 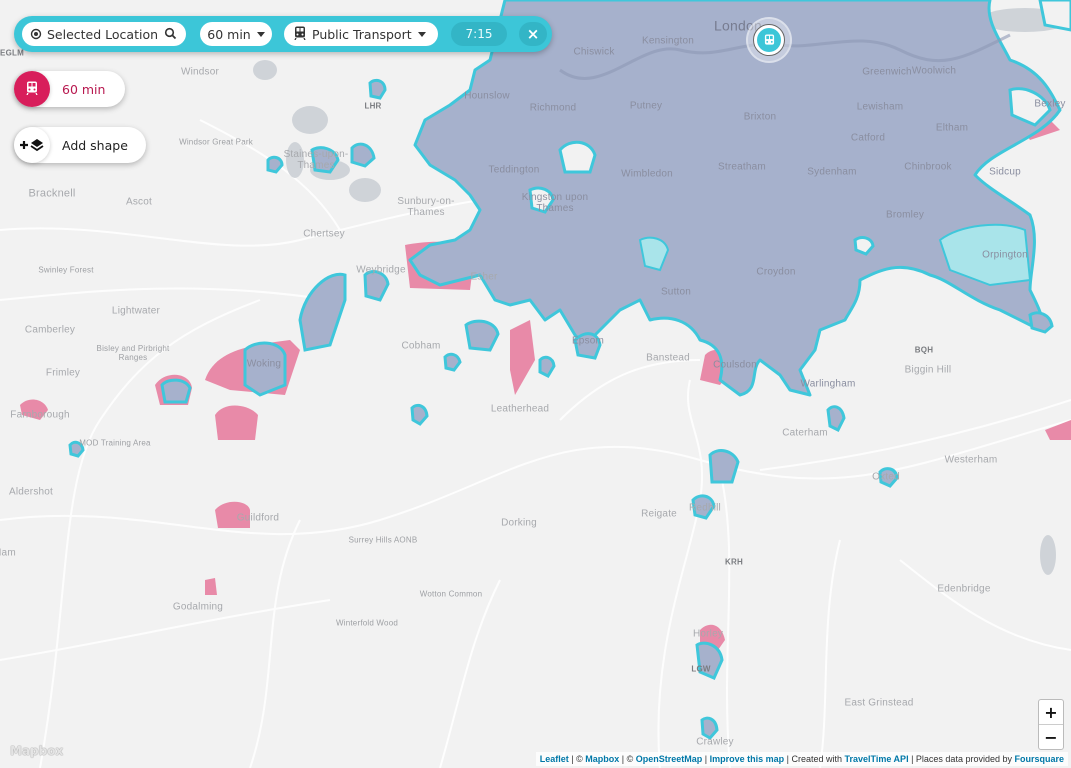 I want to click on place-label: Leatherhead, so click(x=520, y=409).